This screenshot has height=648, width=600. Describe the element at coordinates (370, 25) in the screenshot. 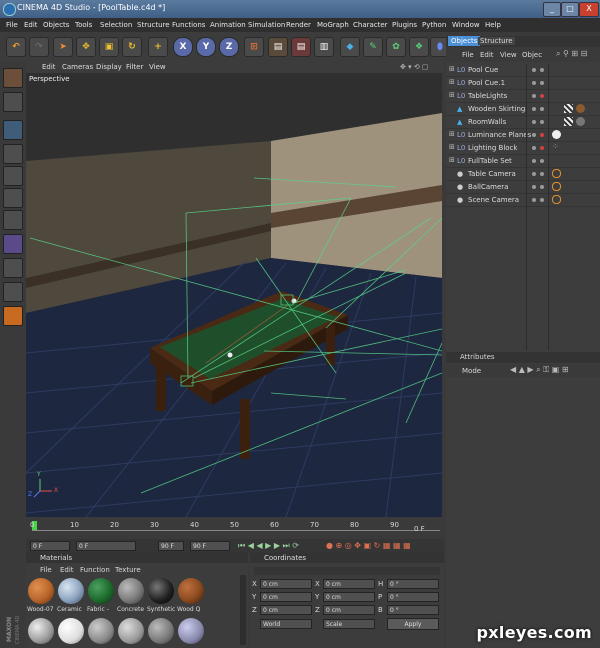

I see `menu-character: Character` at that location.